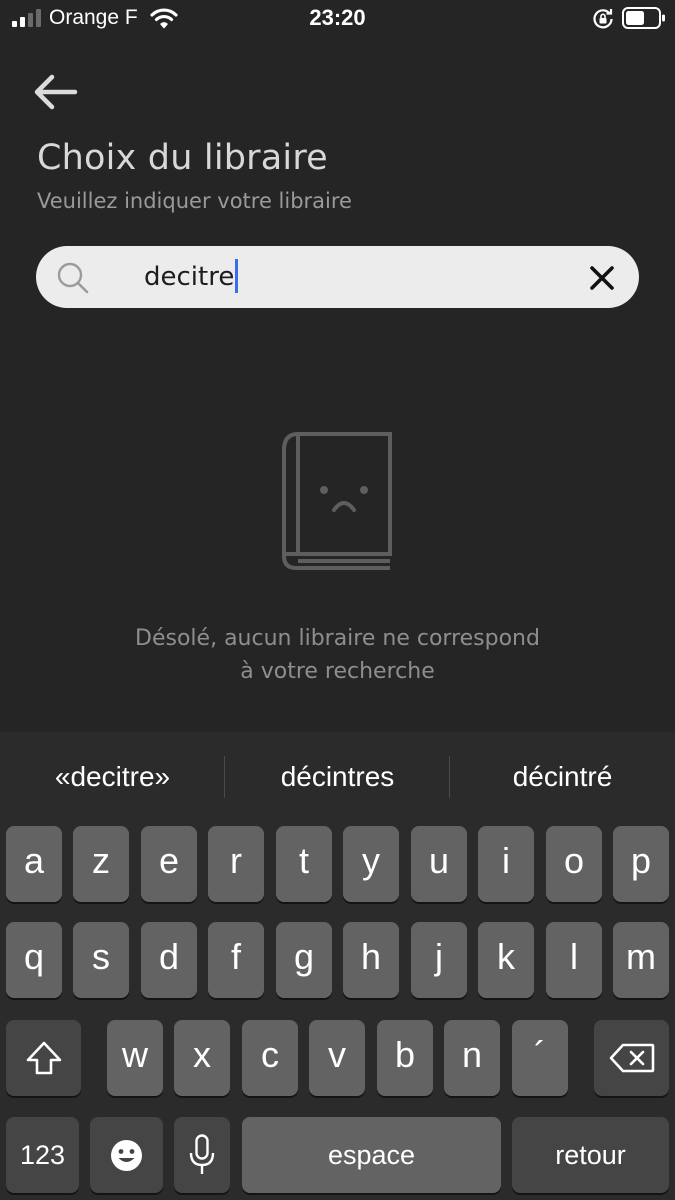  What do you see at coordinates (472, 1058) in the screenshot?
I see `key-n: n` at bounding box center [472, 1058].